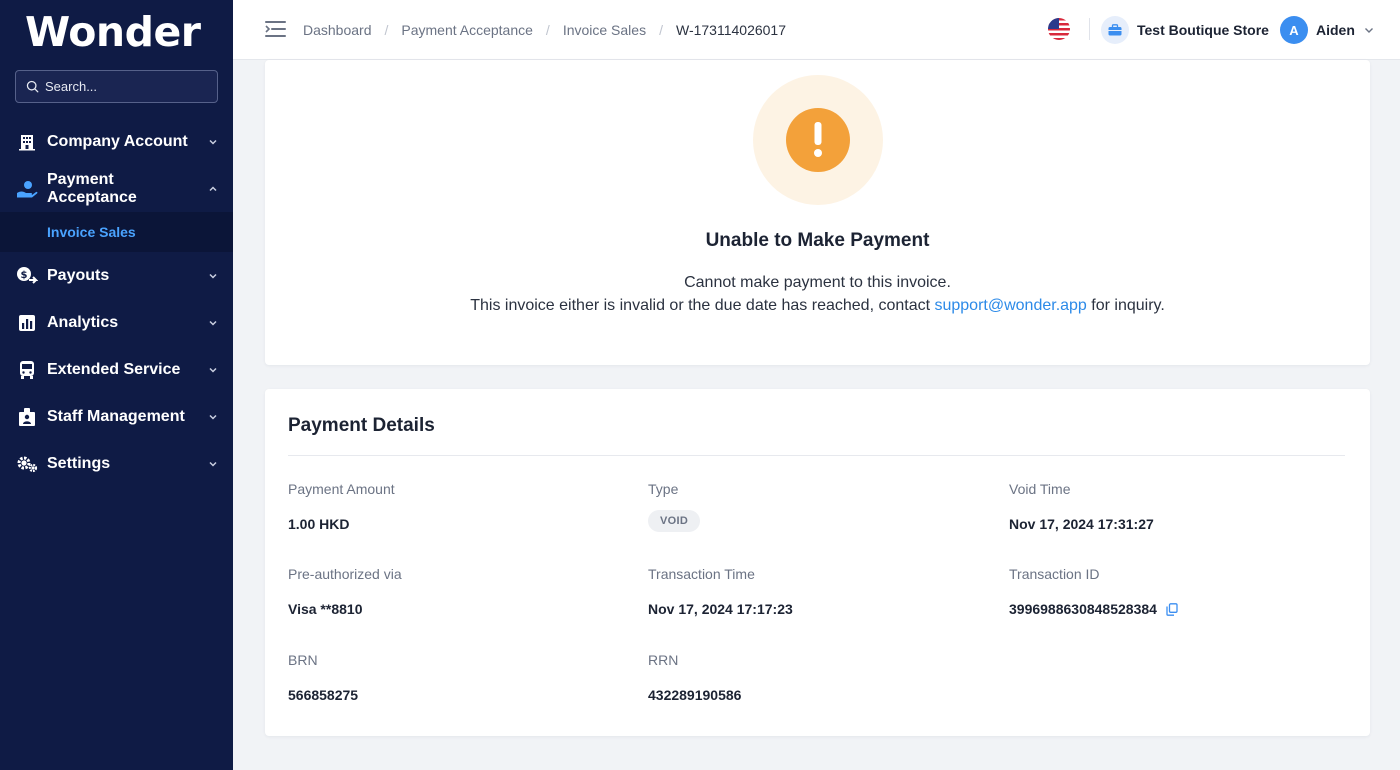 The width and height of the screenshot is (1400, 770). What do you see at coordinates (27, 417) in the screenshot?
I see `staff-icon` at bounding box center [27, 417].